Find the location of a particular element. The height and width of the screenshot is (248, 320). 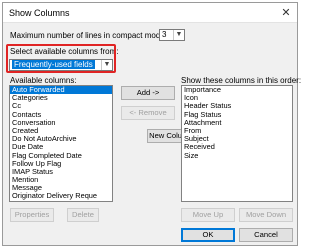

available-columns-label: Available columns: is located at coordinates (43, 80).